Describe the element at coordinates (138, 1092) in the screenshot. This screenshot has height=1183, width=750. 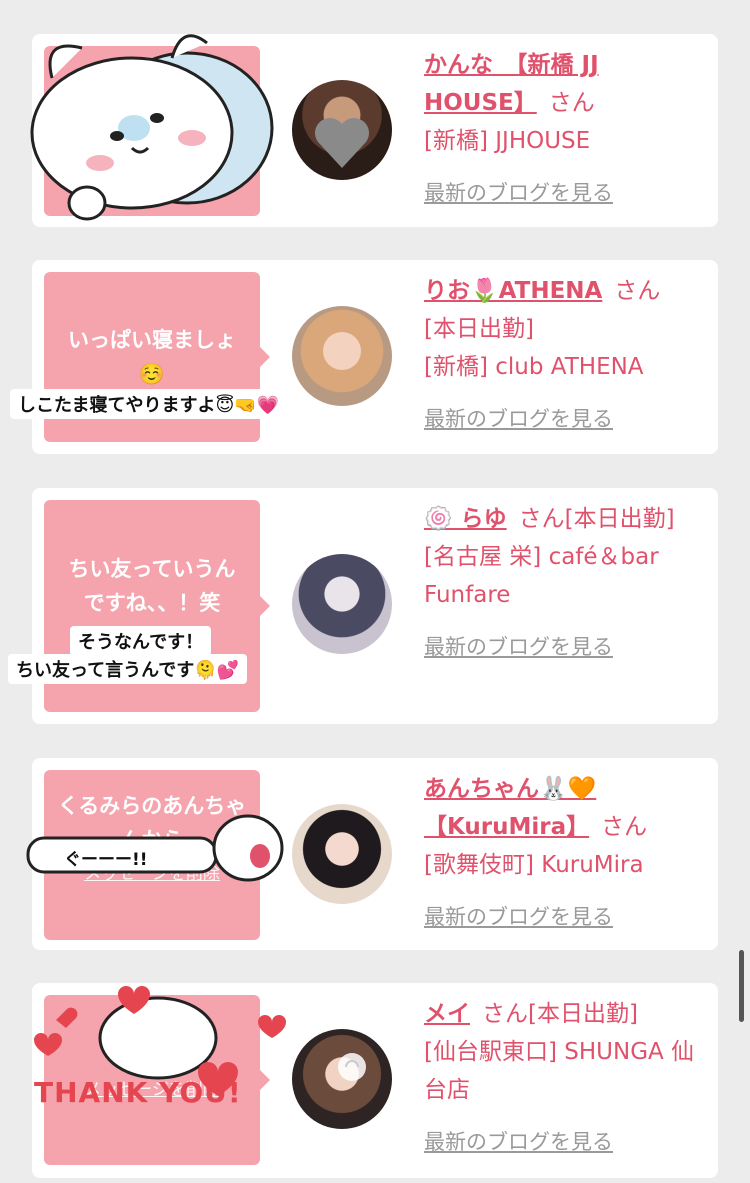
I see `sticker-text: THANK YOU!` at that location.